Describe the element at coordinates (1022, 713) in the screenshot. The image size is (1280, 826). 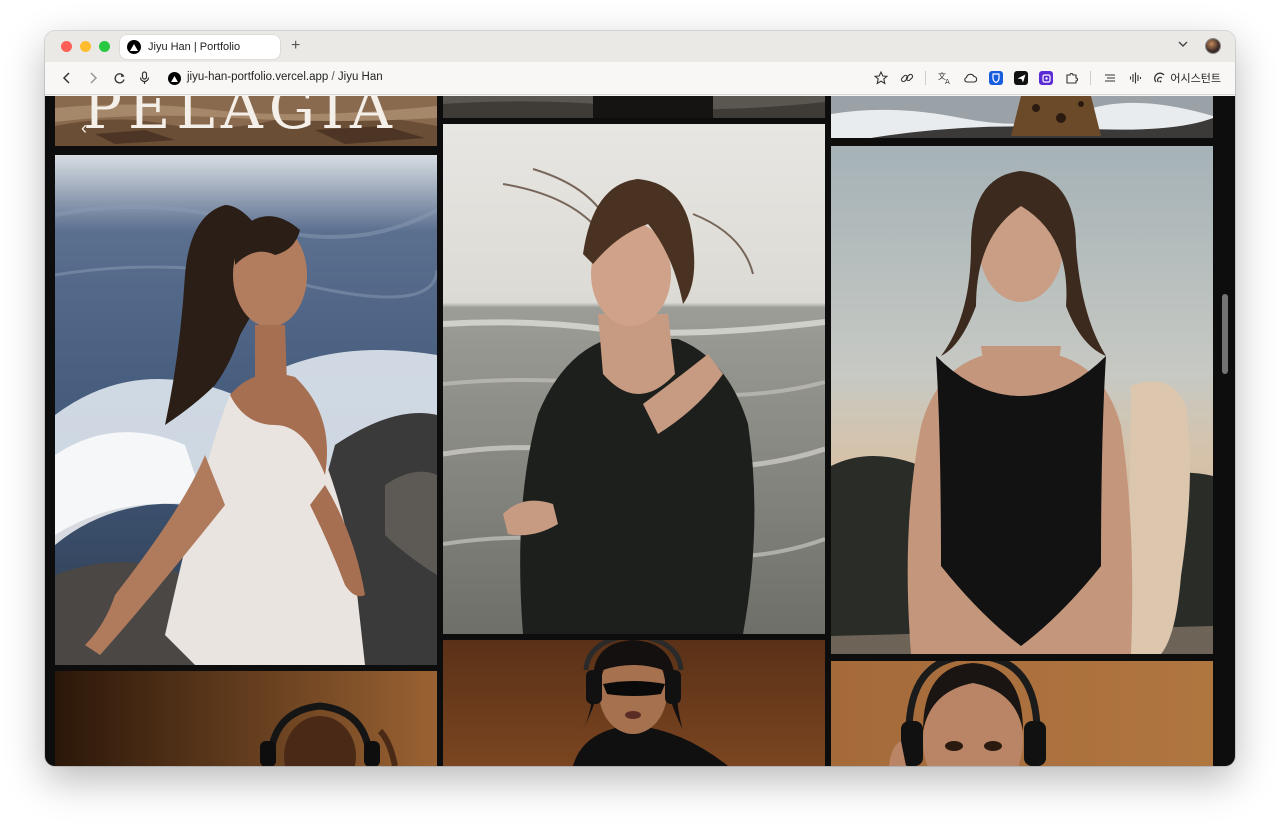
I see `gallery-photo-headphones-right` at that location.